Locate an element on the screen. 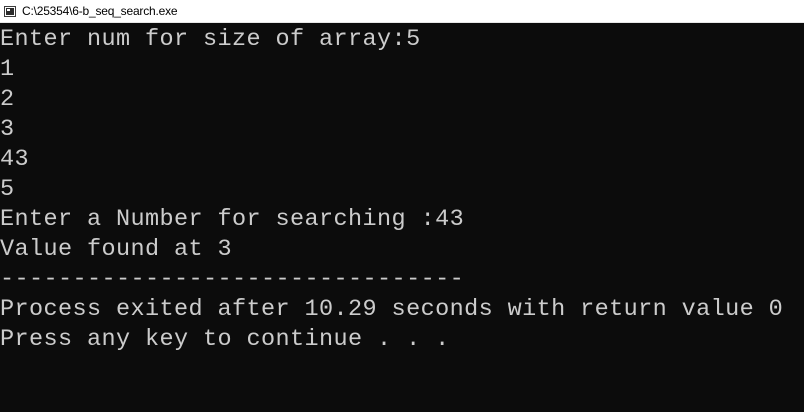 Image resolution: width=804 pixels, height=412 pixels. console-line: 2 is located at coordinates (7, 99).